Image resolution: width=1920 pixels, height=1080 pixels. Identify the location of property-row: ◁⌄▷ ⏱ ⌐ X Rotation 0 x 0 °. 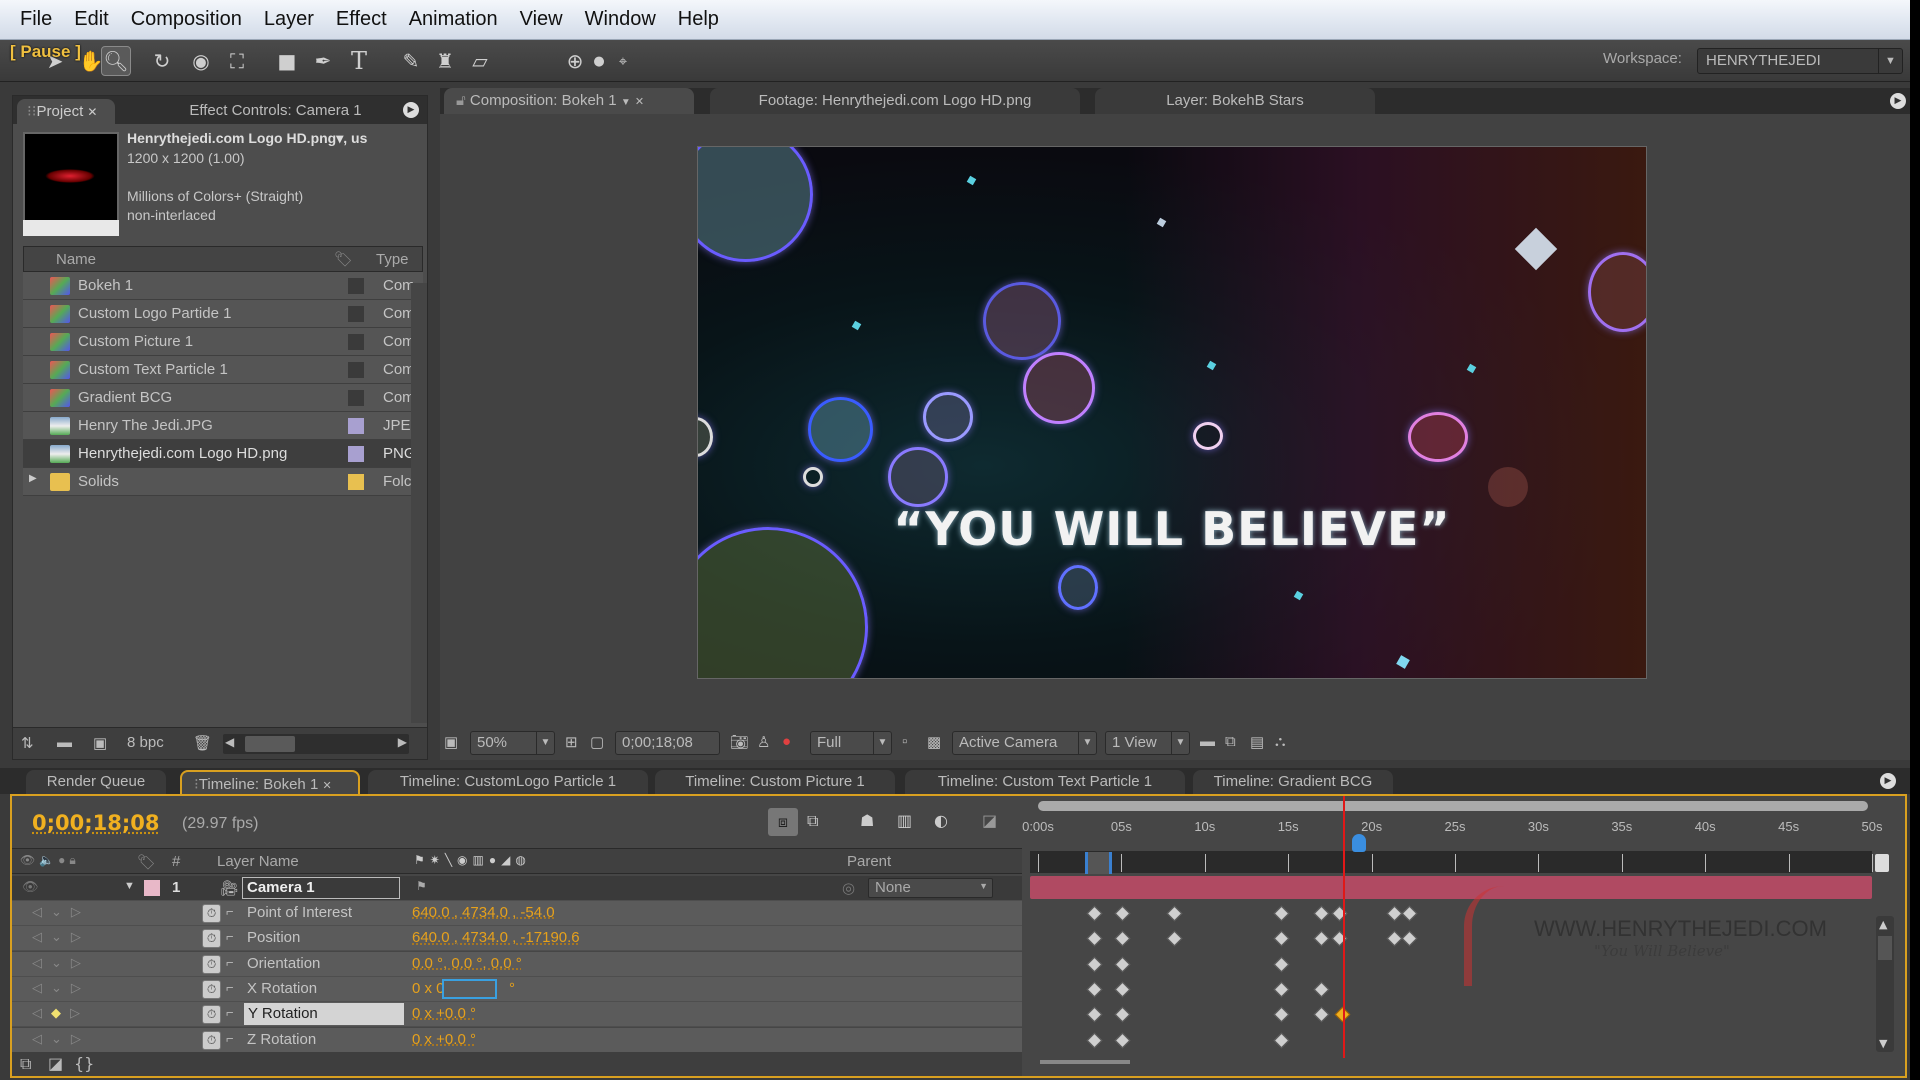
(517, 989).